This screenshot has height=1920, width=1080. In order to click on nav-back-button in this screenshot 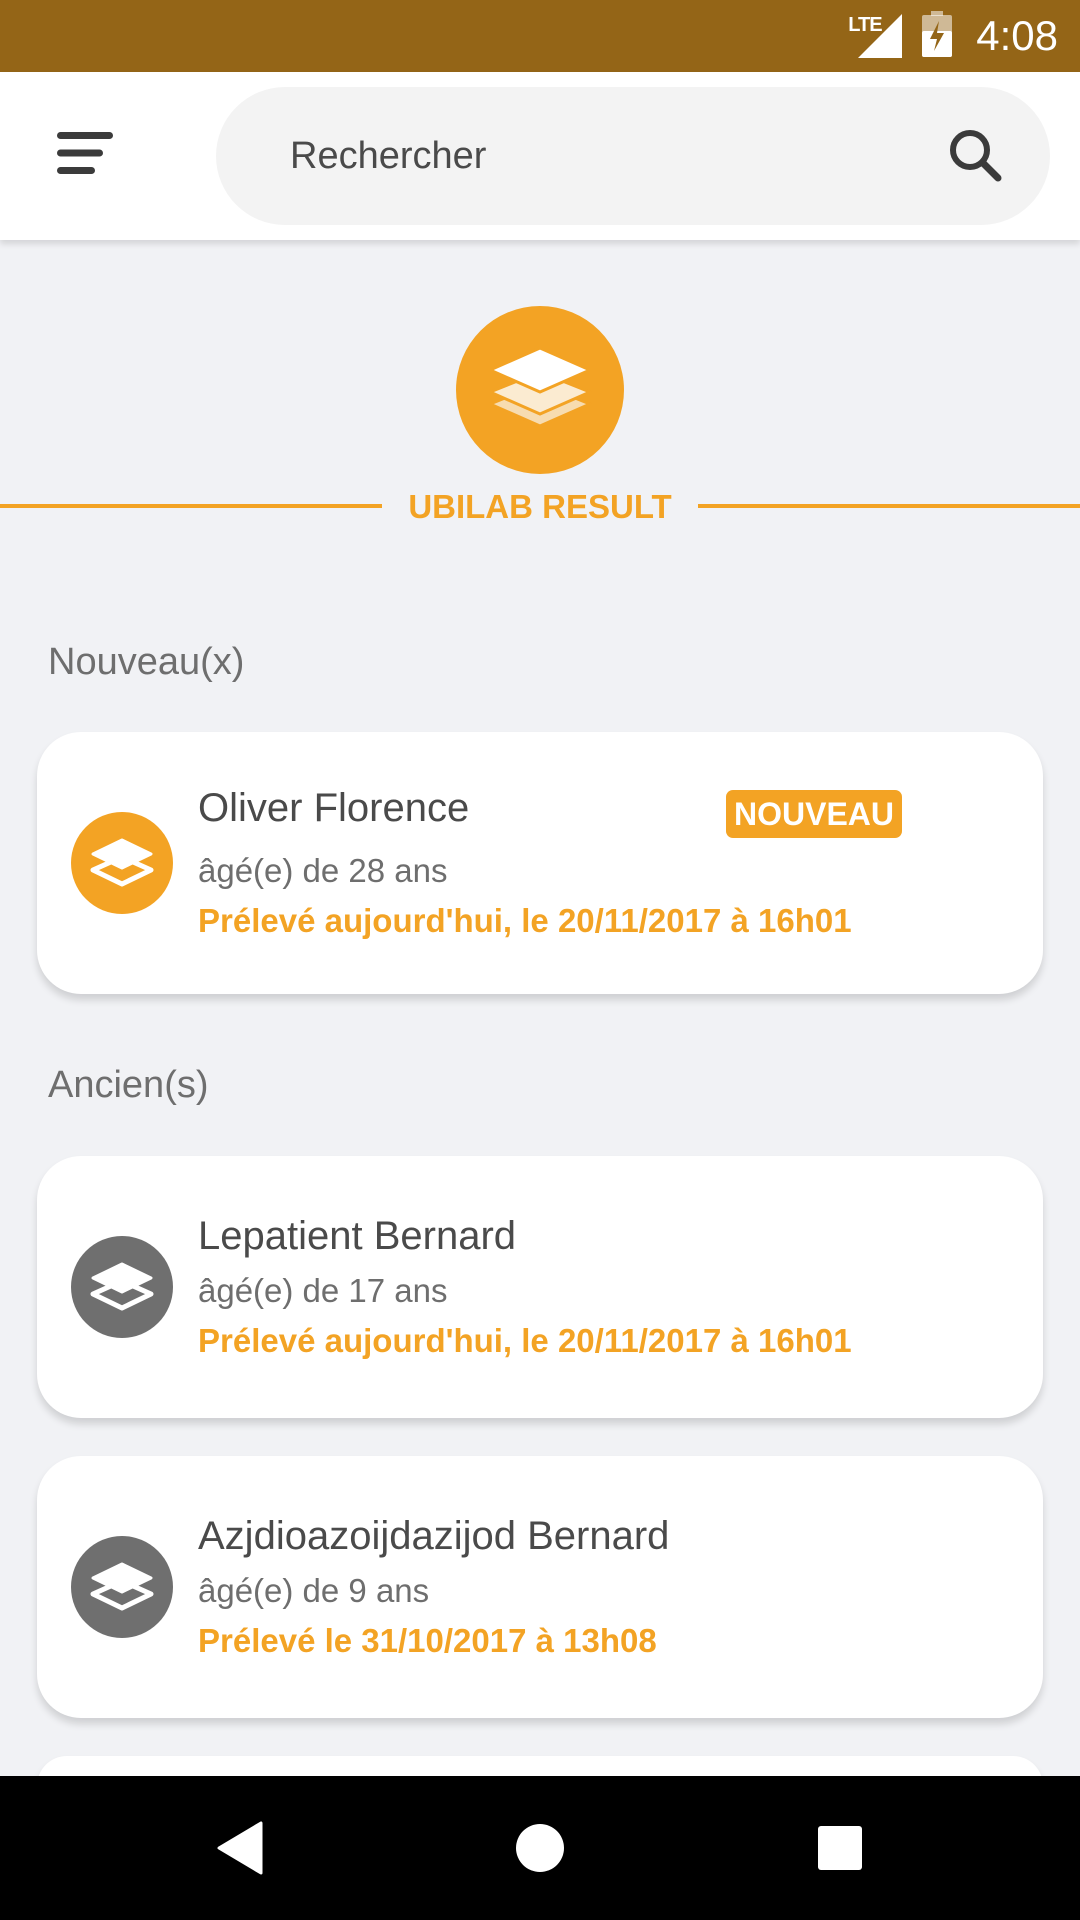, I will do `click(240, 1848)`.